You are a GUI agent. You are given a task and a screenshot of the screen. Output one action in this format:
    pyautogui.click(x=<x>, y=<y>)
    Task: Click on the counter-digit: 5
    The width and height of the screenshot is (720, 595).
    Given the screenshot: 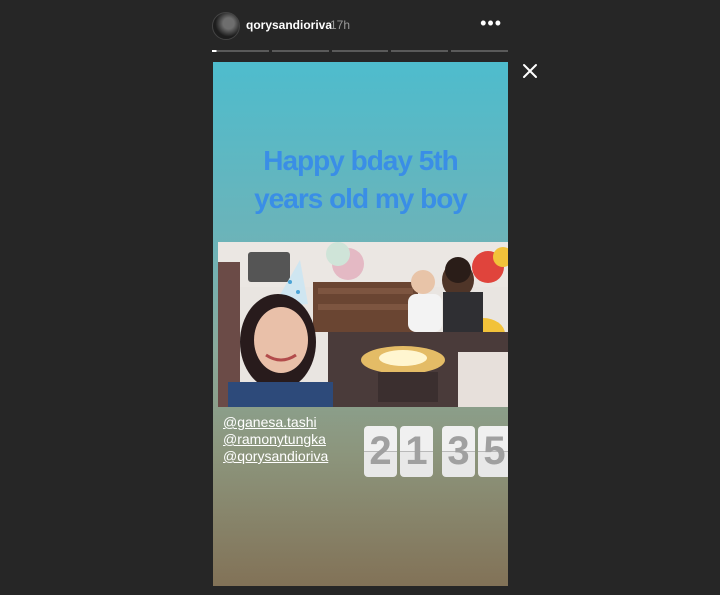 What is the action you would take?
    pyautogui.click(x=493, y=451)
    